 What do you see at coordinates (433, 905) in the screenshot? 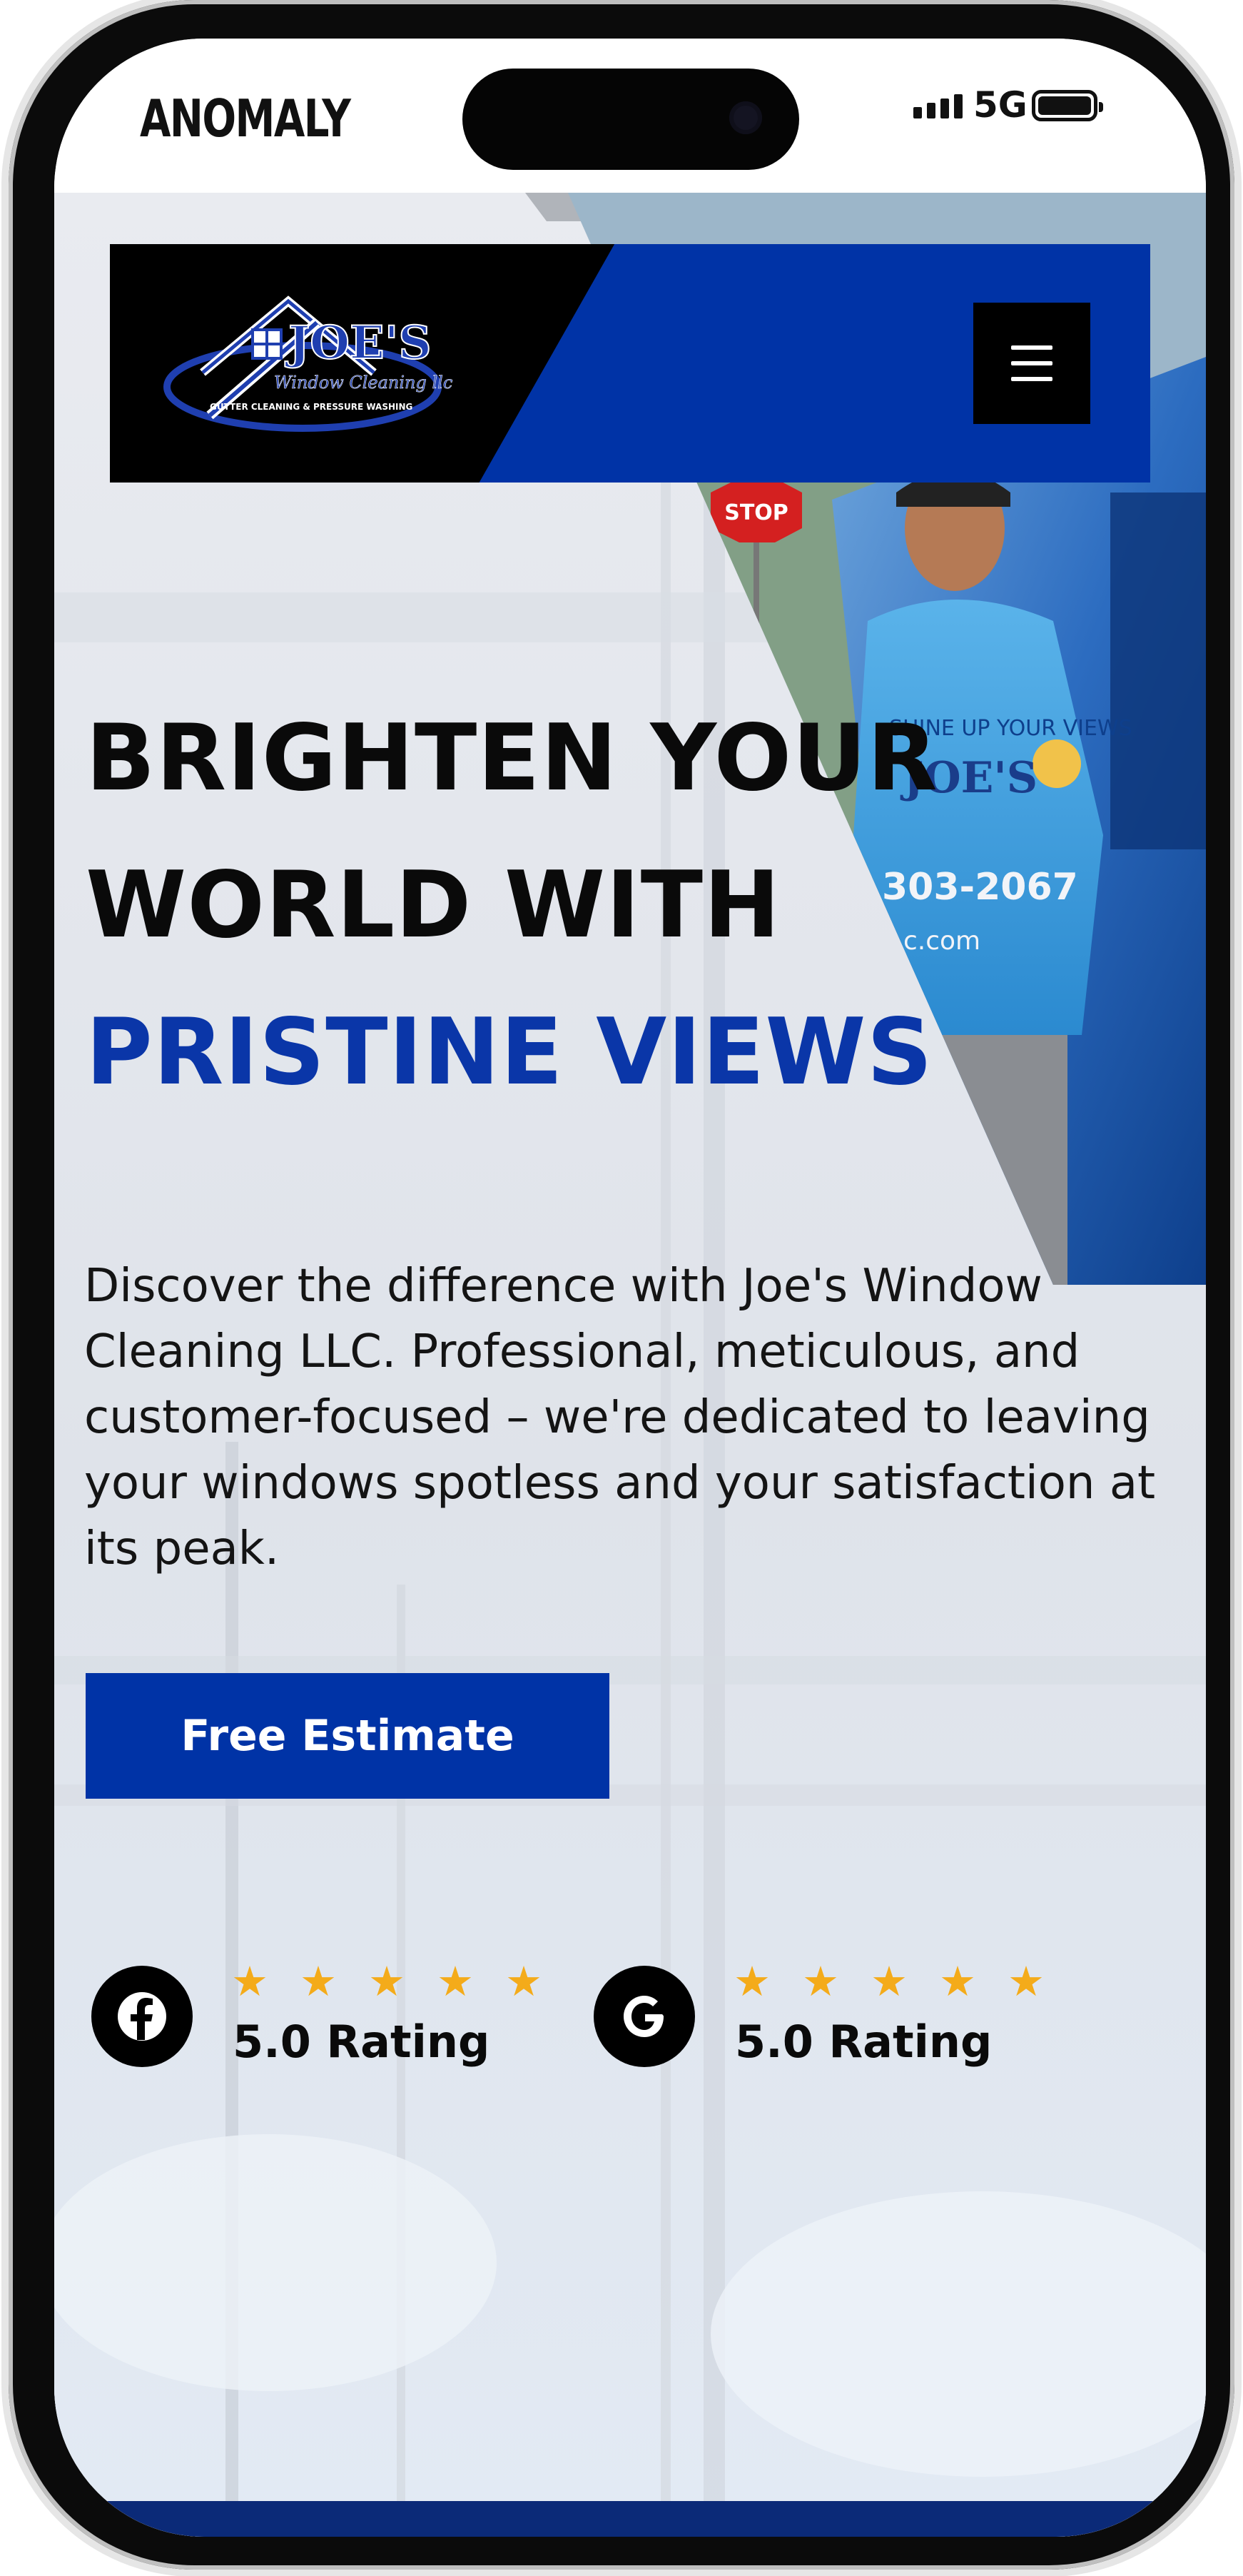
I see `headline-line-2: WORLD WITH` at bounding box center [433, 905].